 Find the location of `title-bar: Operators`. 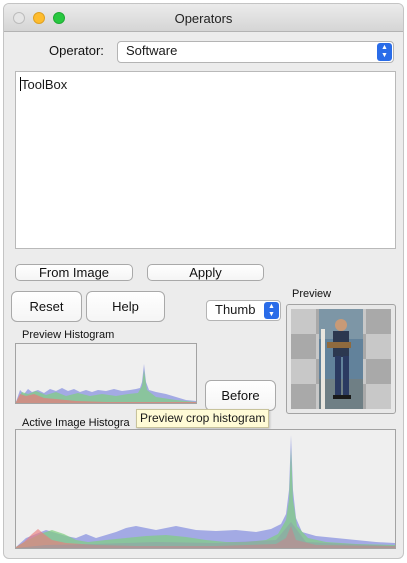

title-bar: Operators is located at coordinates (203, 18).